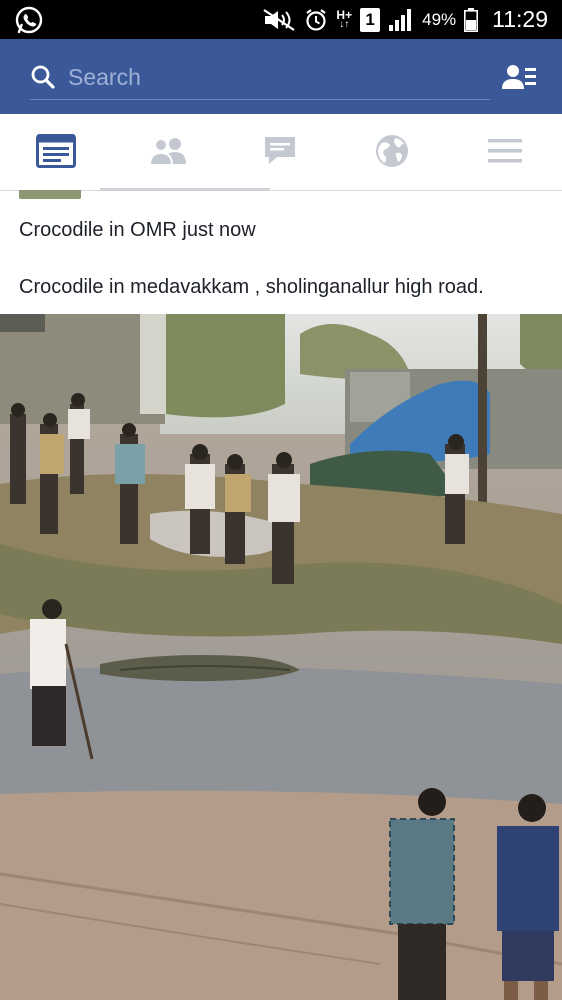 The image size is (562, 1000). Describe the element at coordinates (439, 19) in the screenshot. I see `battery-percent: 49%` at that location.